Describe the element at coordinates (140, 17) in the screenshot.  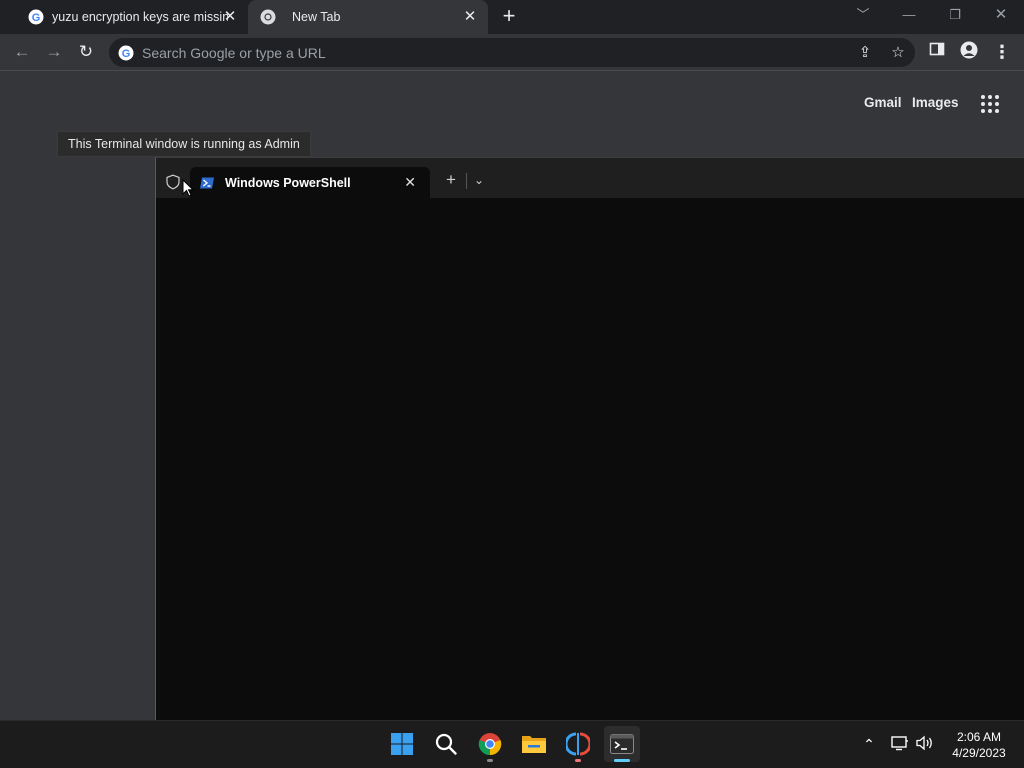
I see `tab-title: yuzu encryption keys are missing` at that location.